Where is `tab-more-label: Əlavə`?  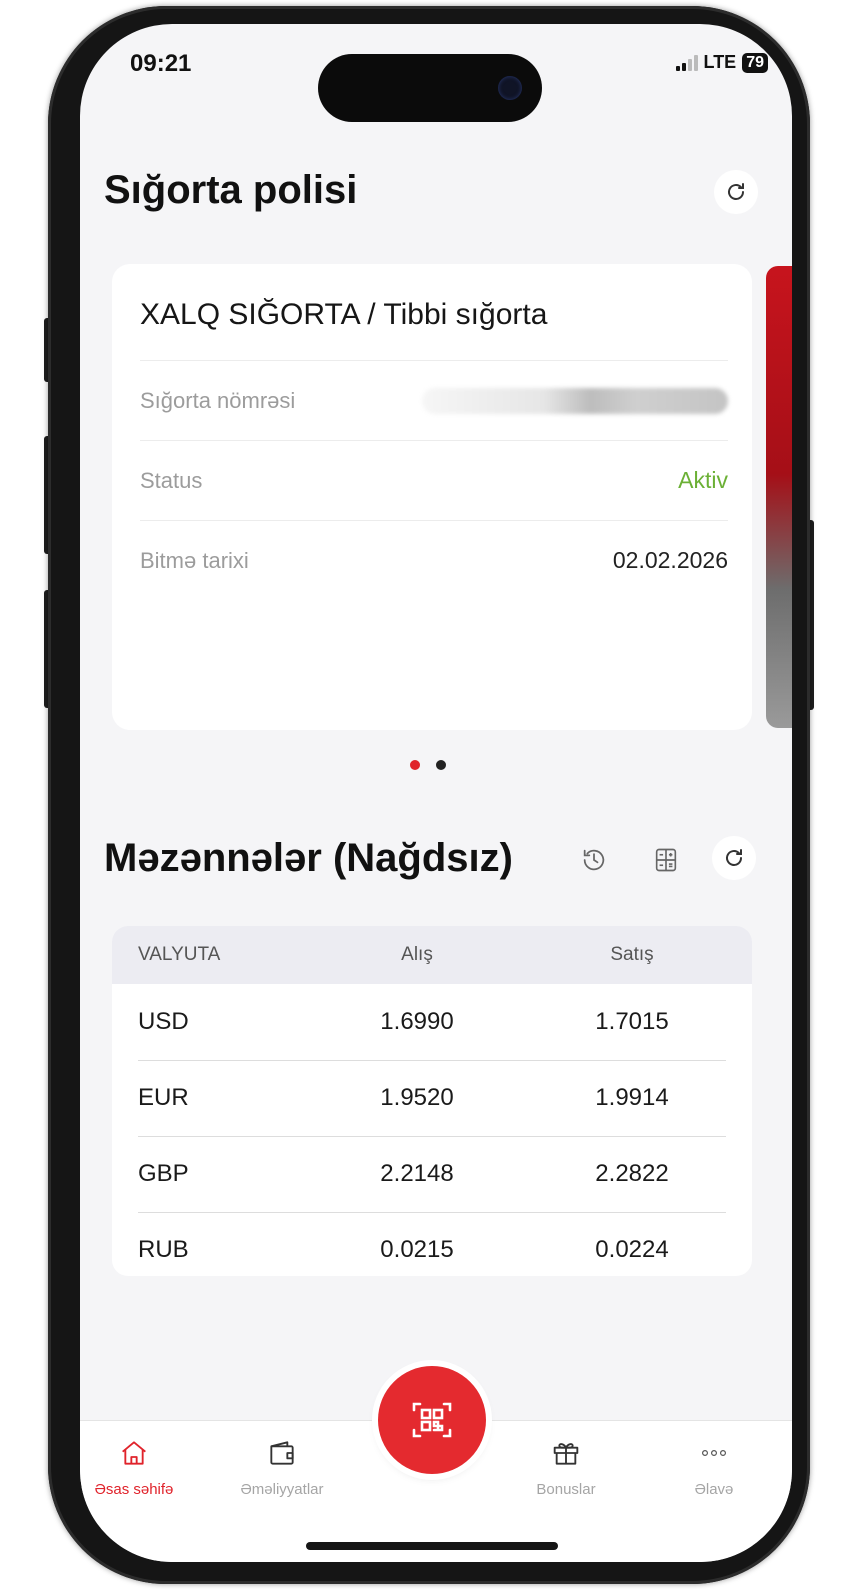 tab-more-label: Əlavə is located at coordinates (714, 1489).